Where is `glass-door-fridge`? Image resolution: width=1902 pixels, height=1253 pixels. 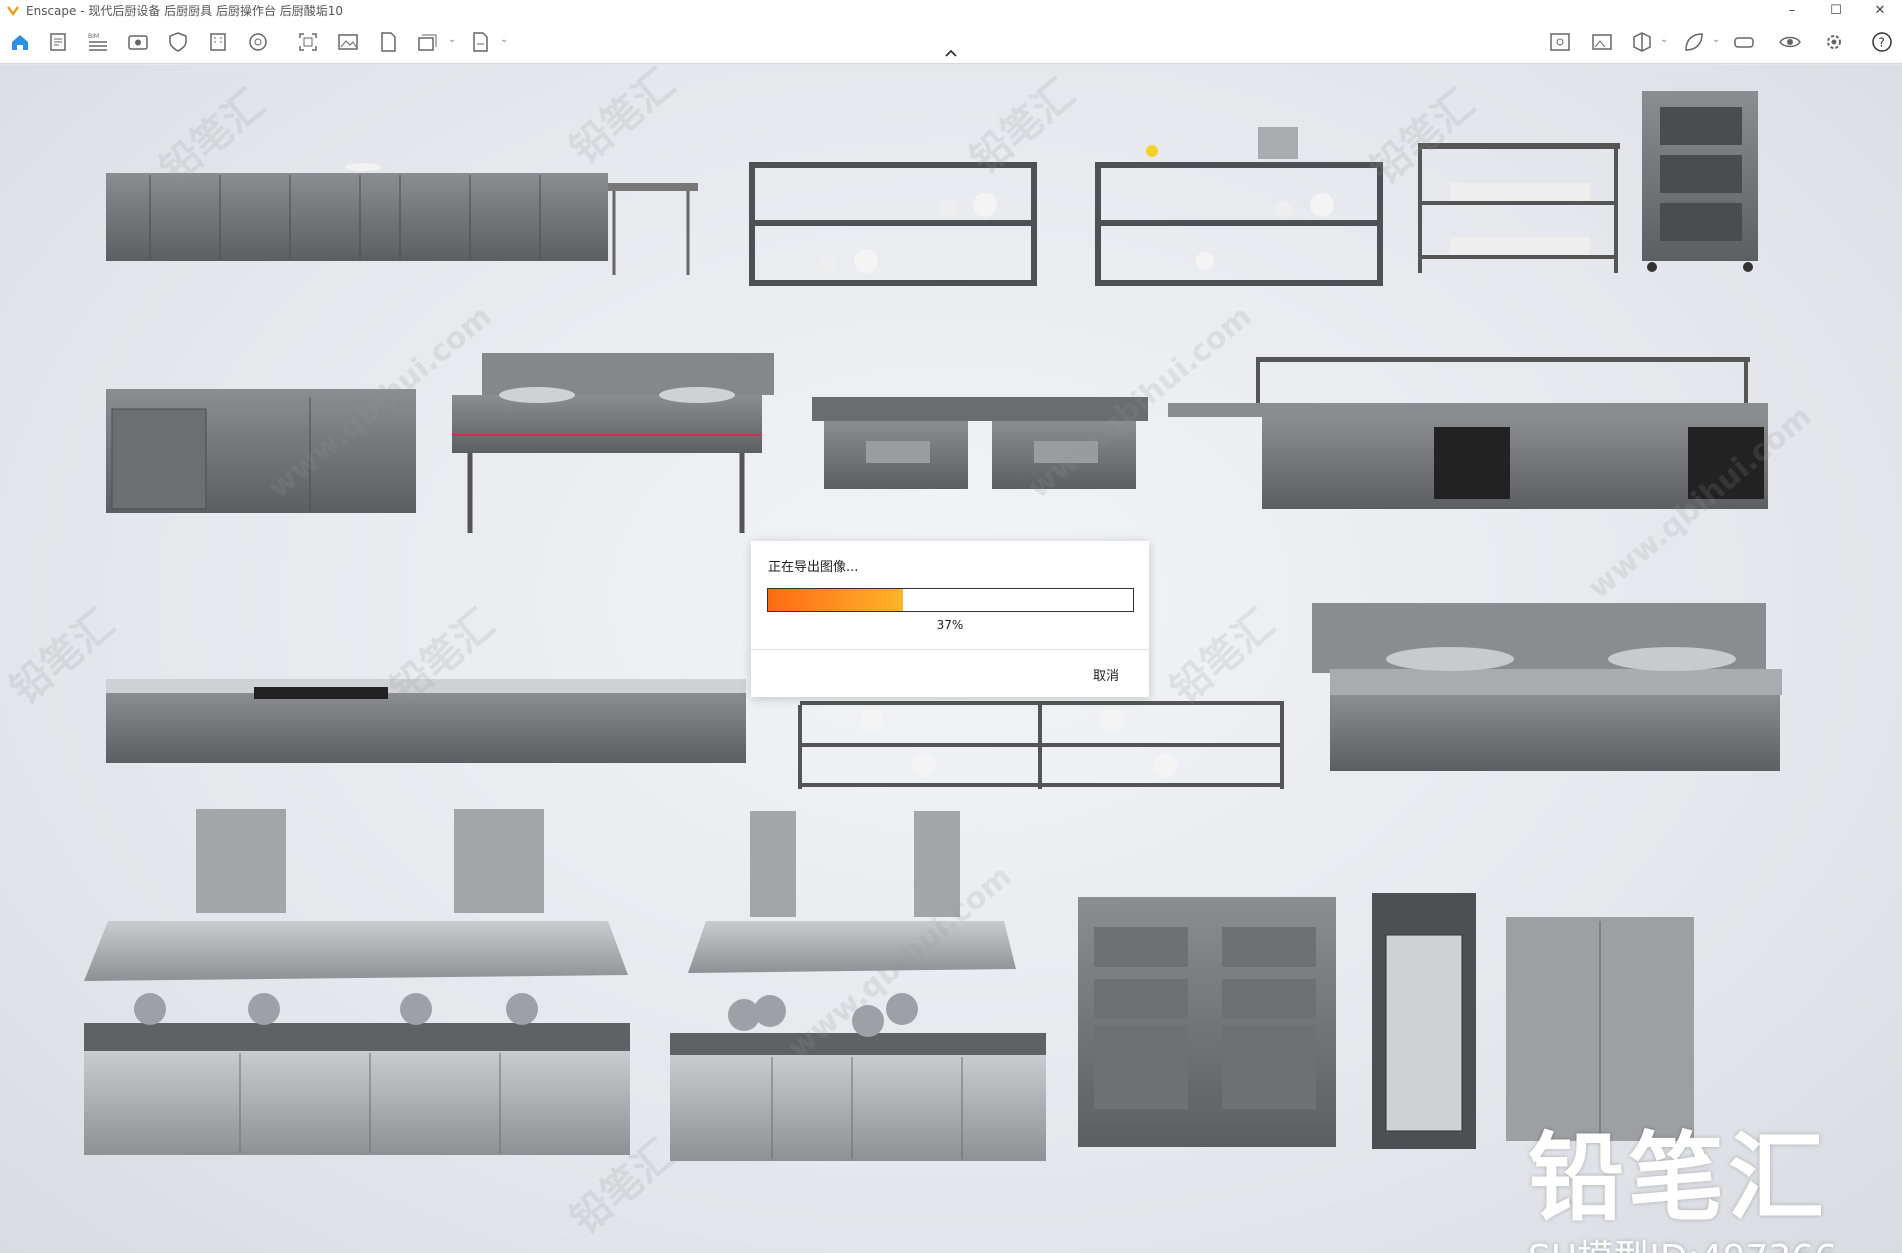
glass-door-fridge is located at coordinates (1424, 1021).